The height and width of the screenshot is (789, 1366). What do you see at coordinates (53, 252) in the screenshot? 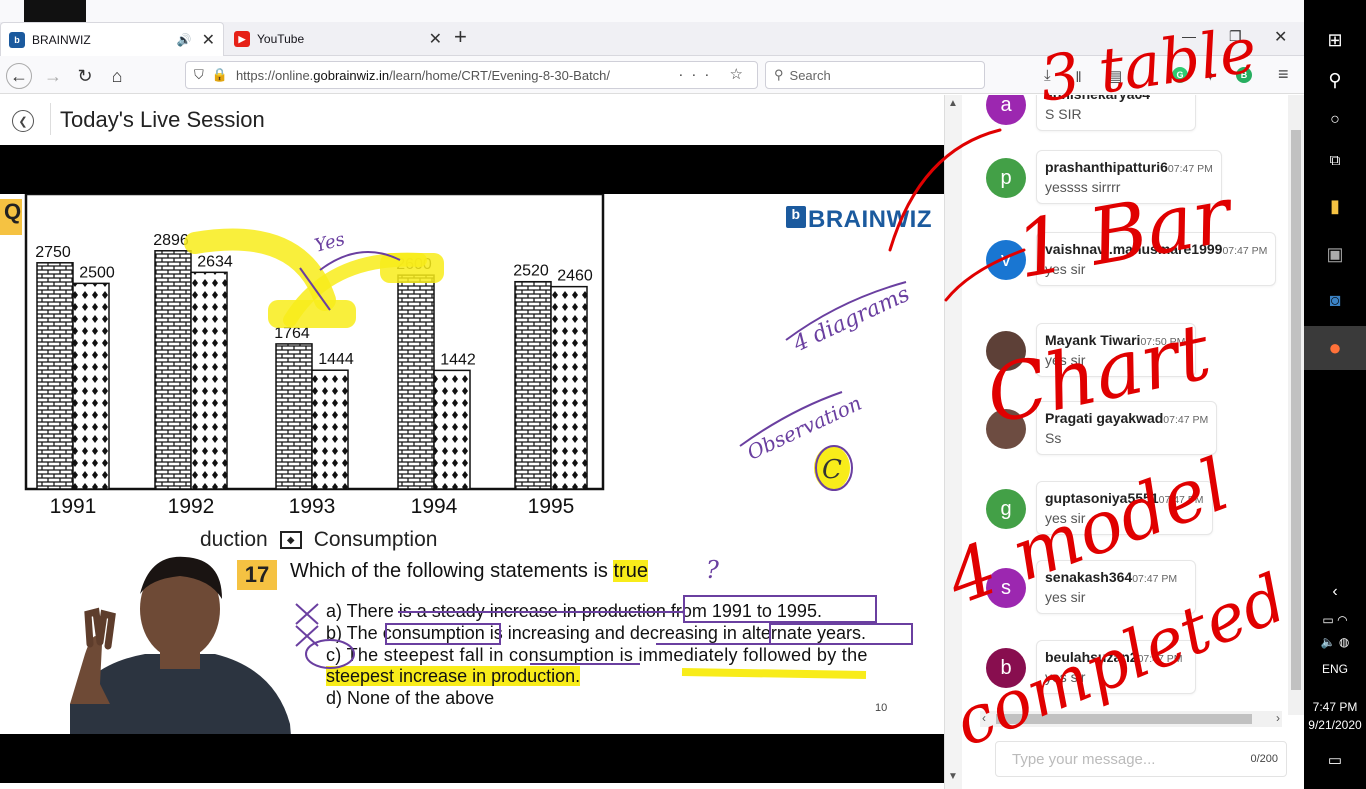
I see `data-label-production-1991: 2750` at bounding box center [53, 252].